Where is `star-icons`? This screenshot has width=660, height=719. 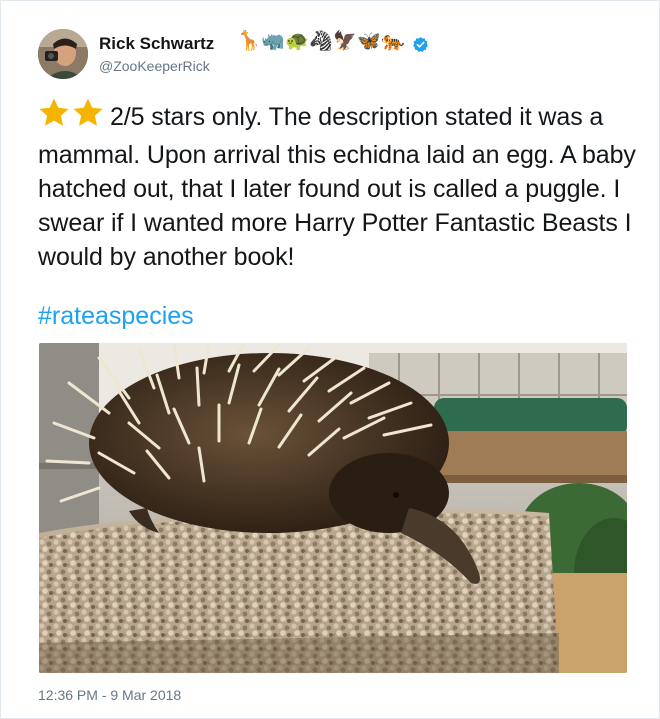
star-icons is located at coordinates (71, 112).